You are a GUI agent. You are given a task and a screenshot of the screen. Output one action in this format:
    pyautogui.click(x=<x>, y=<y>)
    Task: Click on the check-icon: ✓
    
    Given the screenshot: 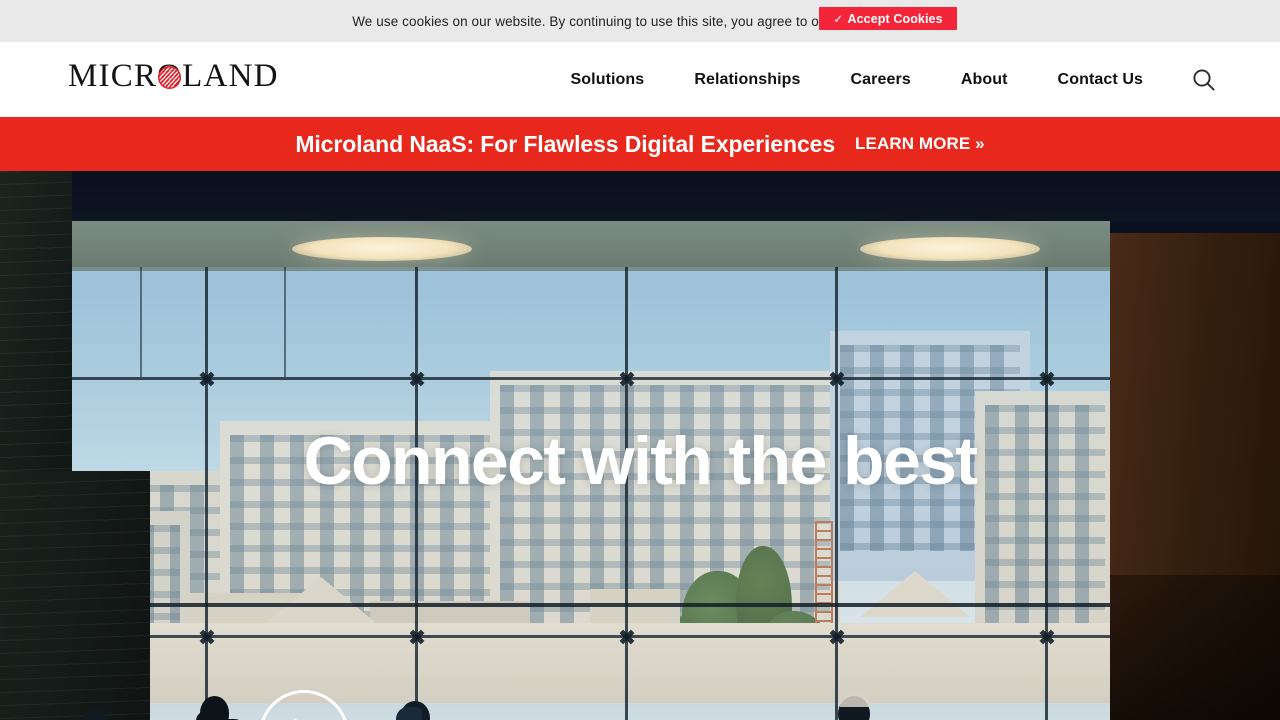 What is the action you would take?
    pyautogui.click(x=838, y=18)
    